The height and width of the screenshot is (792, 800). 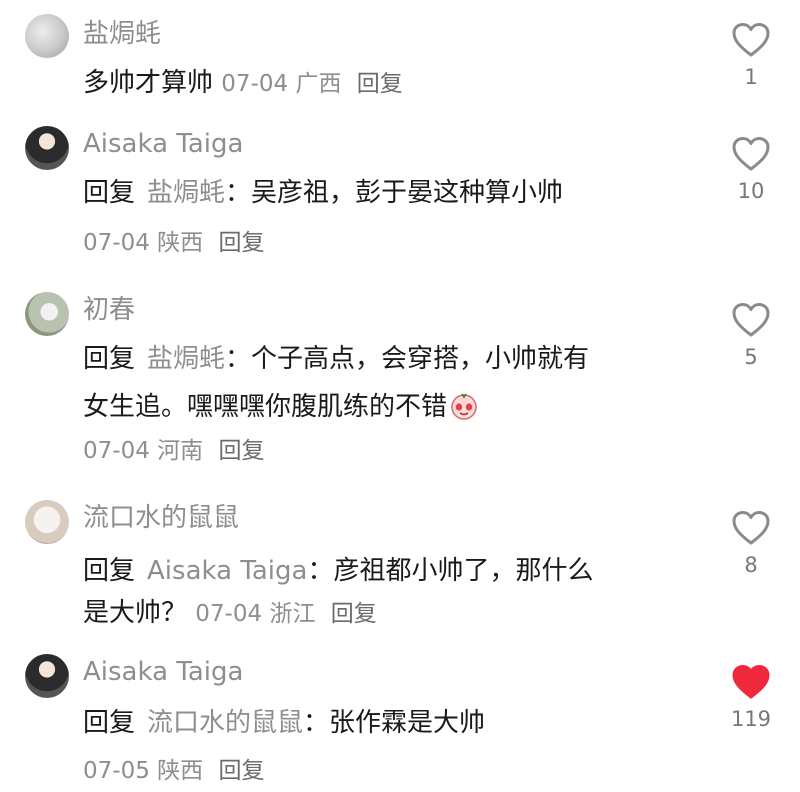 I want to click on like-control: 8, so click(x=751, y=544).